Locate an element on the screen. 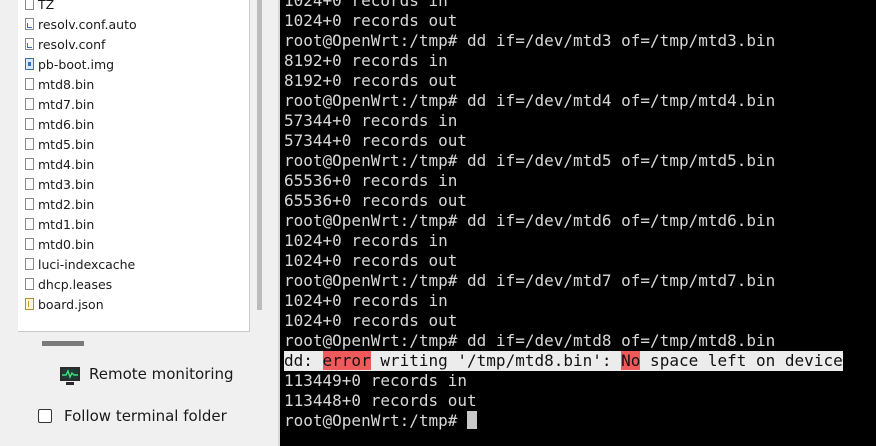 The image size is (876, 446). json-file-icon is located at coordinates (29, 304).